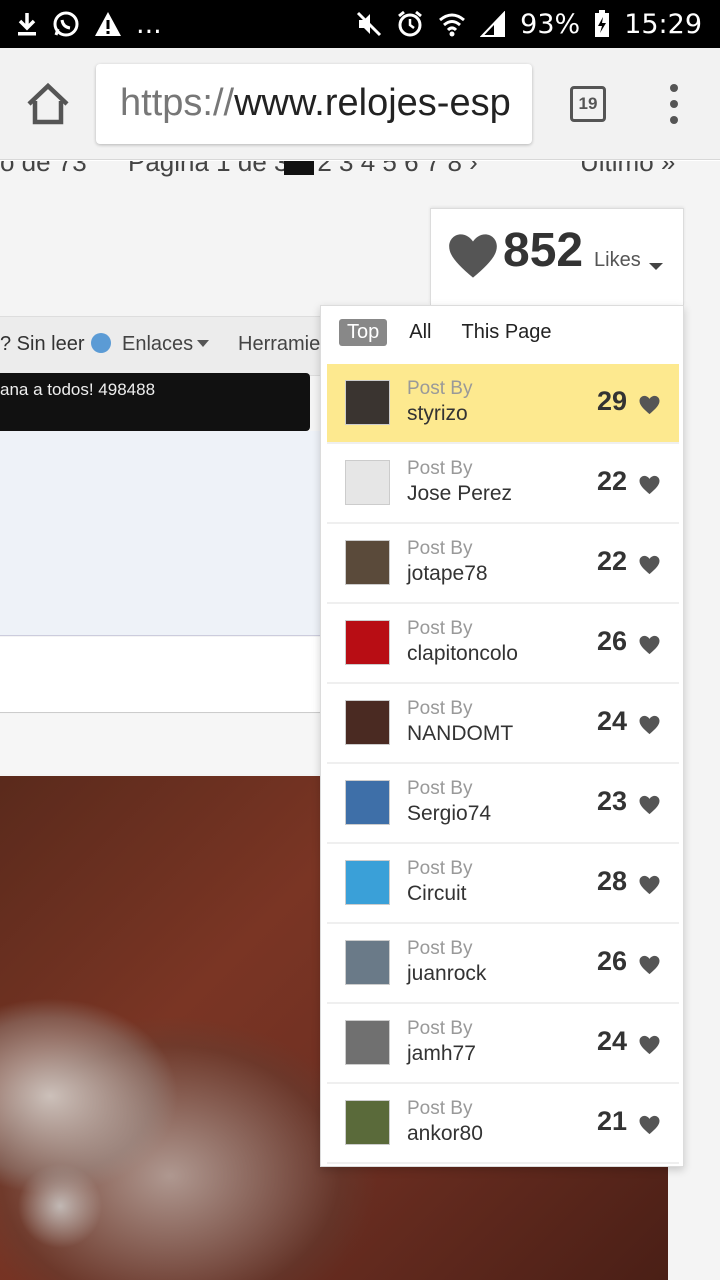  What do you see at coordinates (279, 344) in the screenshot?
I see `nav-tools-menu: Herramie` at bounding box center [279, 344].